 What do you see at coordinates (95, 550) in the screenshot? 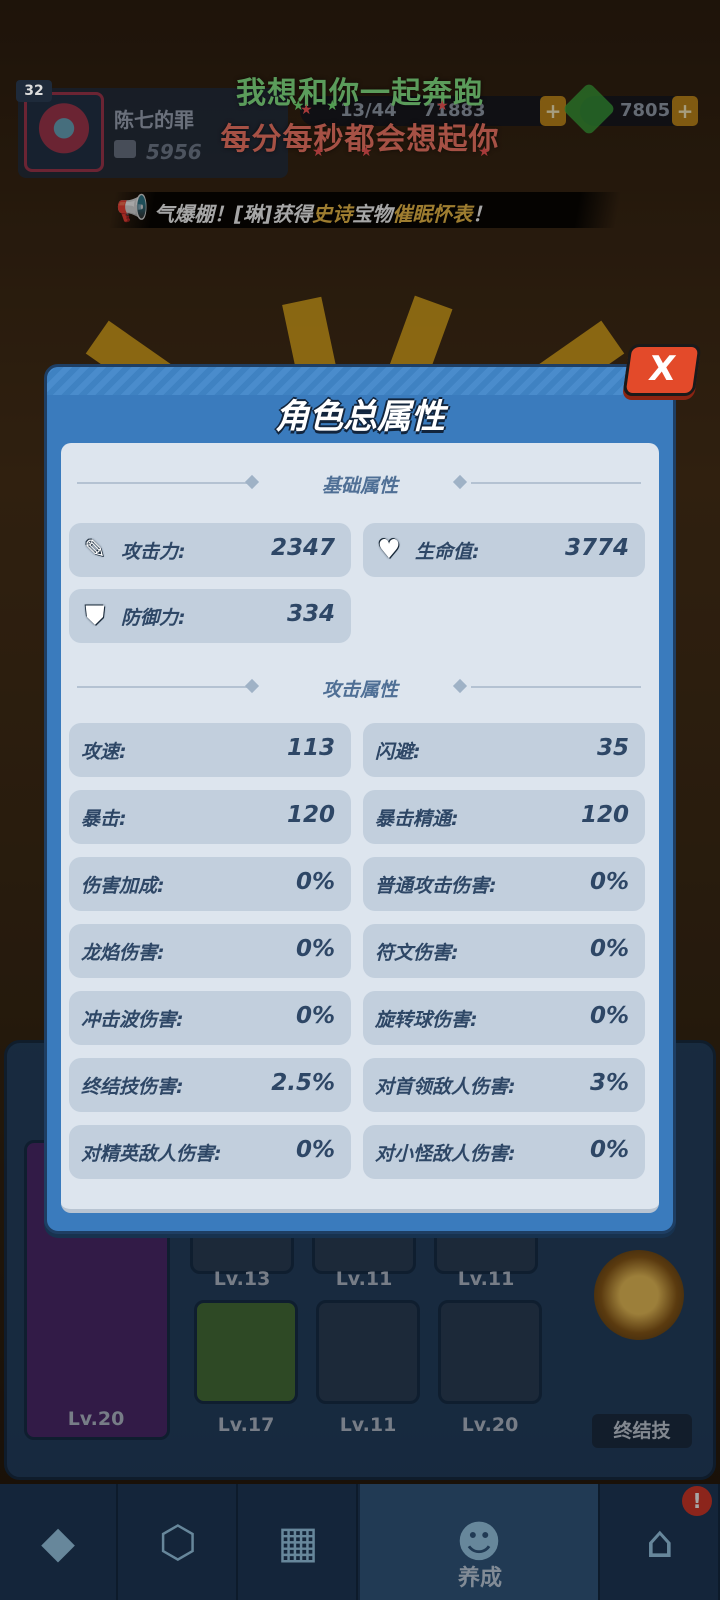
I see `sword-icon: ✎` at bounding box center [95, 550].